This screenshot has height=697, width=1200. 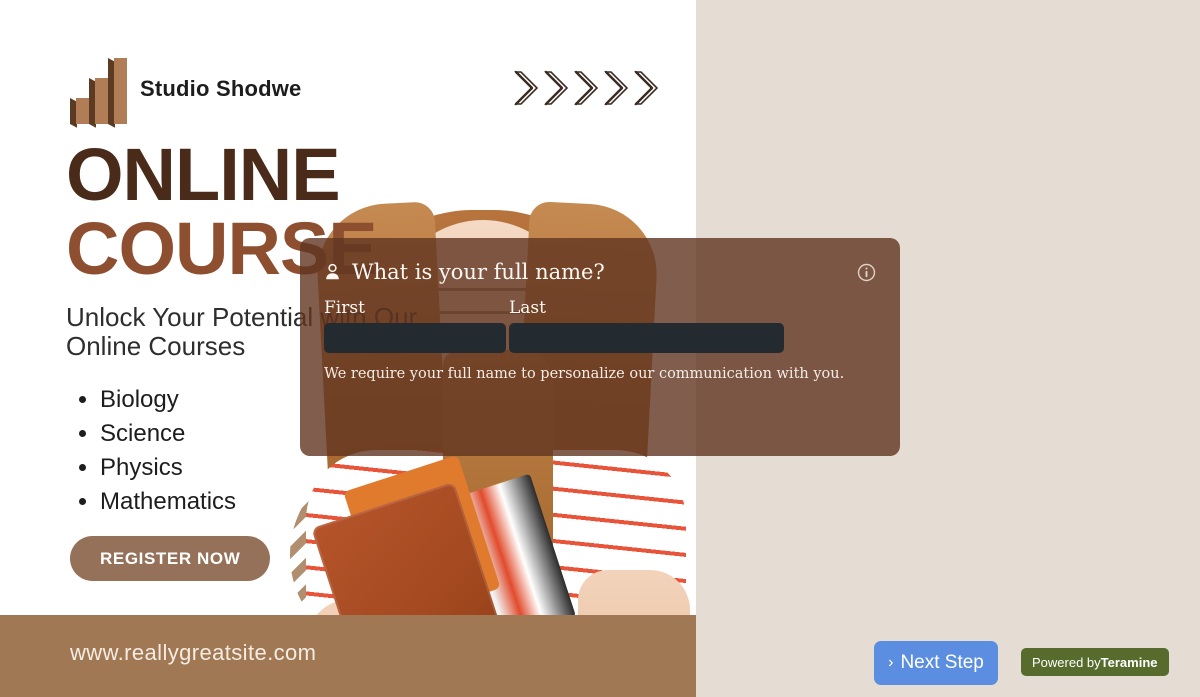 I want to click on person-icon, so click(x=332, y=271).